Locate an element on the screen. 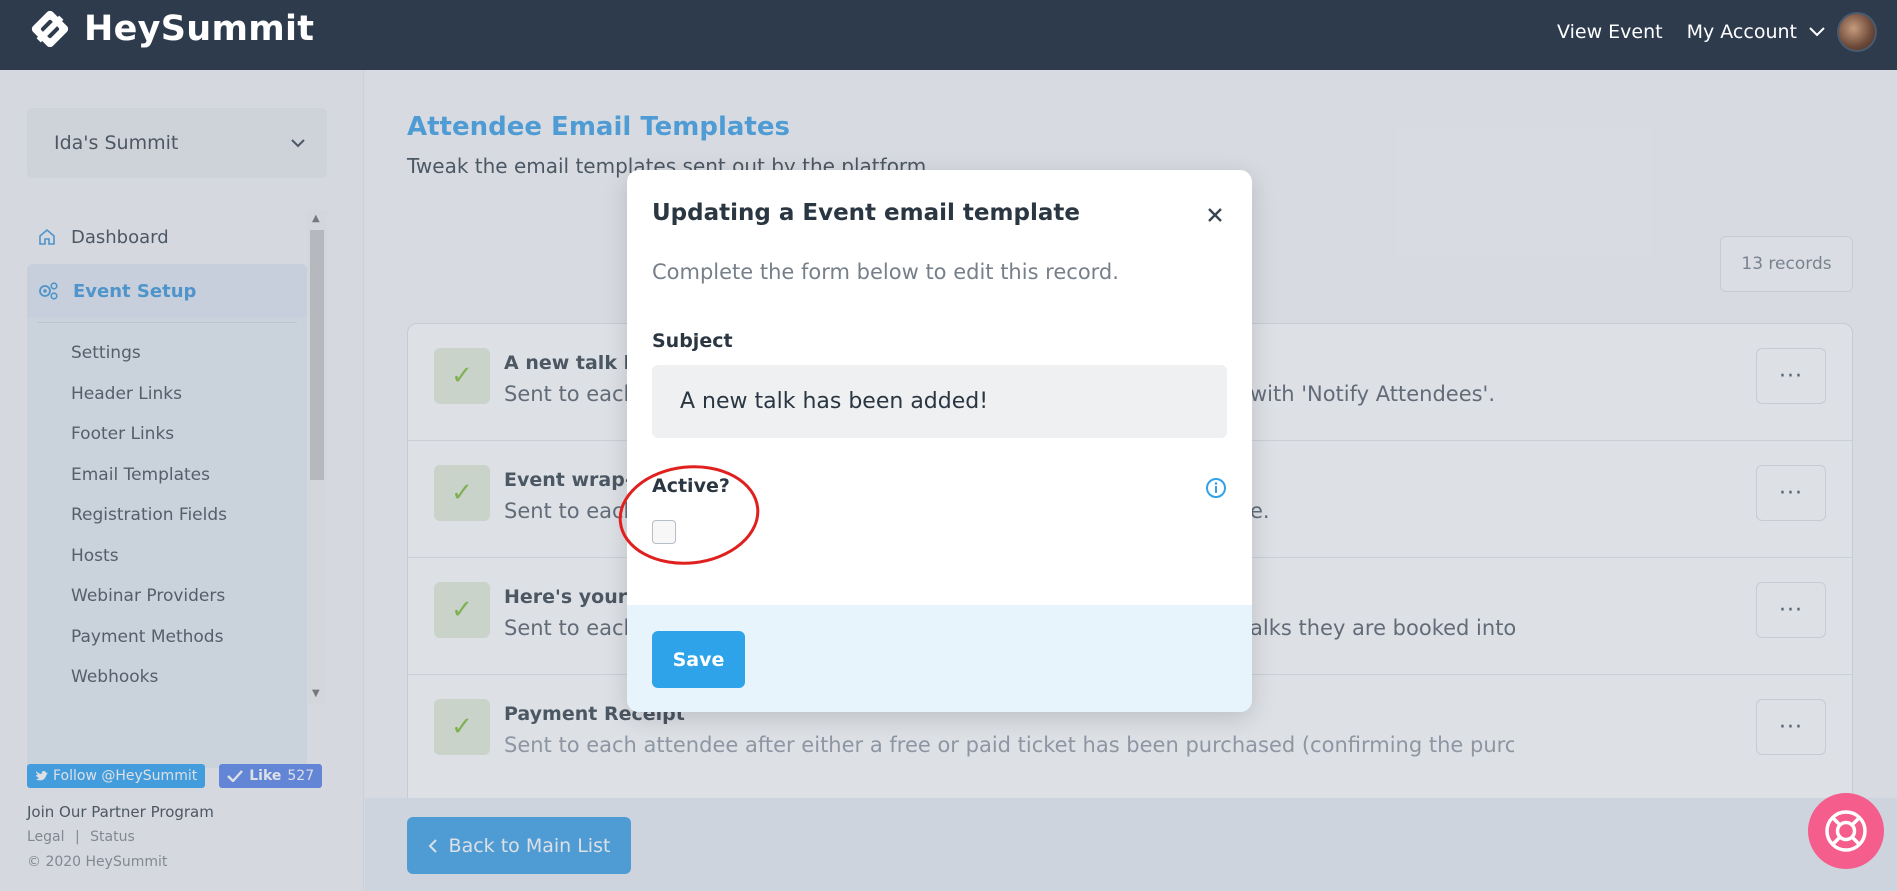 This screenshot has height=891, width=1897. lifebuoy-icon is located at coordinates (1846, 831).